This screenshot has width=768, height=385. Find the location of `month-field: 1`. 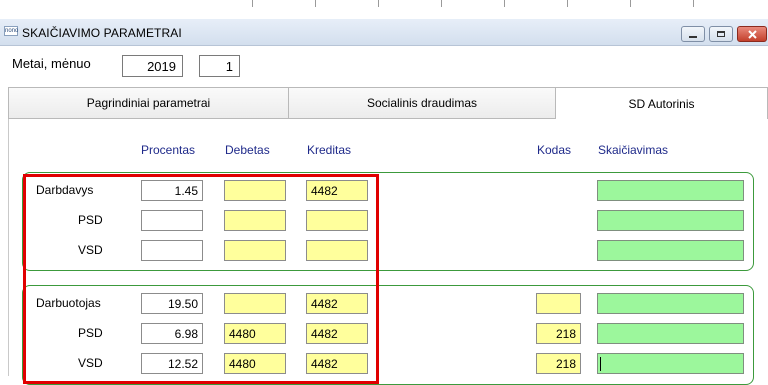

month-field: 1 is located at coordinates (219, 66).